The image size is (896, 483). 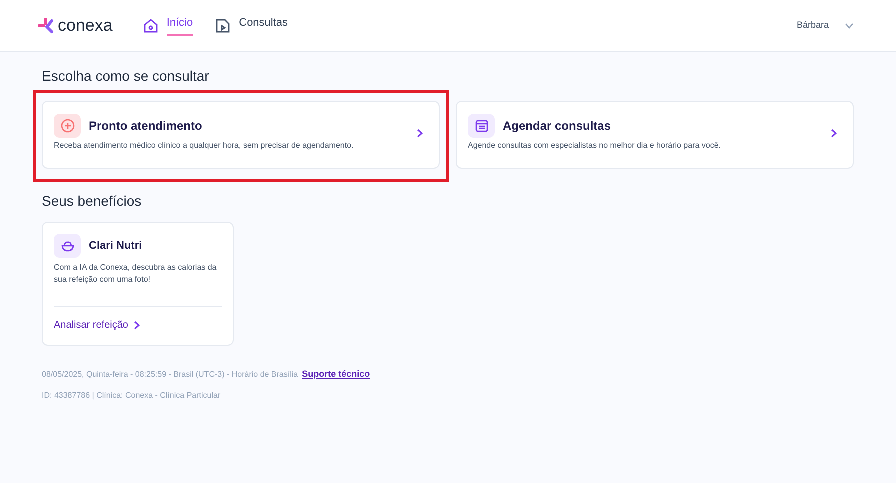 What do you see at coordinates (557, 126) in the screenshot?
I see `option-title: Agendar consultas` at bounding box center [557, 126].